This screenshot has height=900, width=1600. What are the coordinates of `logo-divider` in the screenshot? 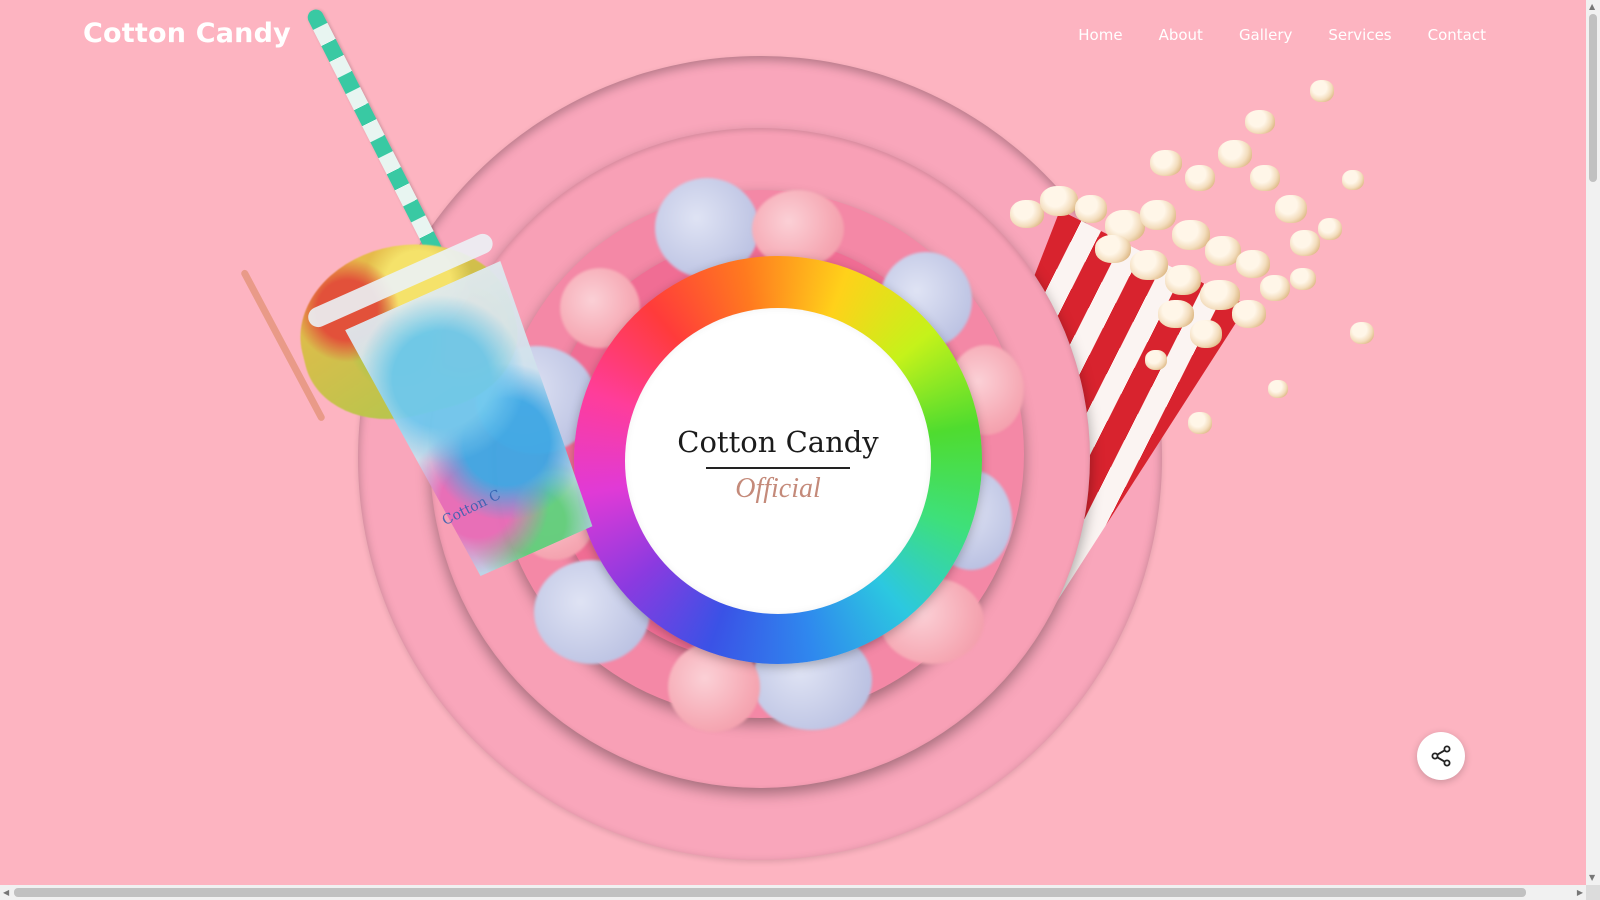 It's located at (778, 468).